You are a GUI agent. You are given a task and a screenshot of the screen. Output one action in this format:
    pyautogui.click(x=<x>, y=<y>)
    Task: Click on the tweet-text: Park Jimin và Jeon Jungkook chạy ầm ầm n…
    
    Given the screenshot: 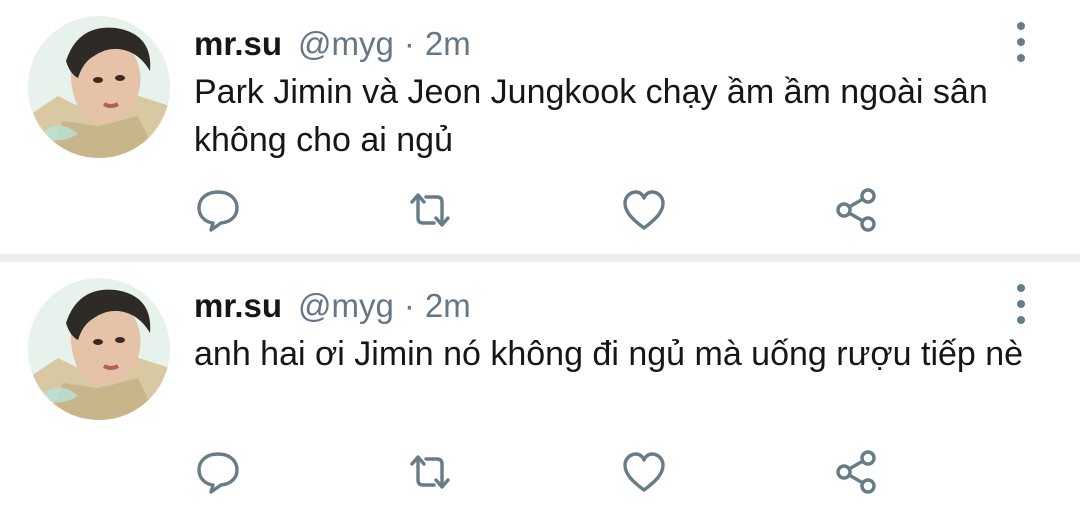 What is the action you would take?
    pyautogui.click(x=591, y=116)
    